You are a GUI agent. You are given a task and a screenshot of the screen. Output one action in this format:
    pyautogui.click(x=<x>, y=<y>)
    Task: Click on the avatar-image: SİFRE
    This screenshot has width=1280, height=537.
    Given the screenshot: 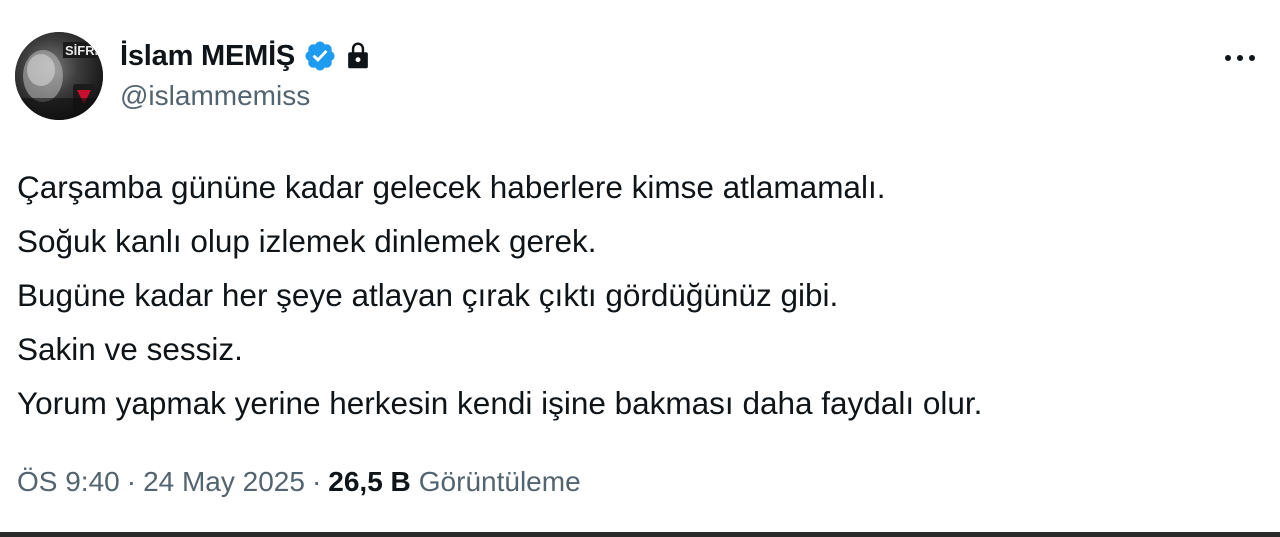 What is the action you would take?
    pyautogui.click(x=59, y=76)
    